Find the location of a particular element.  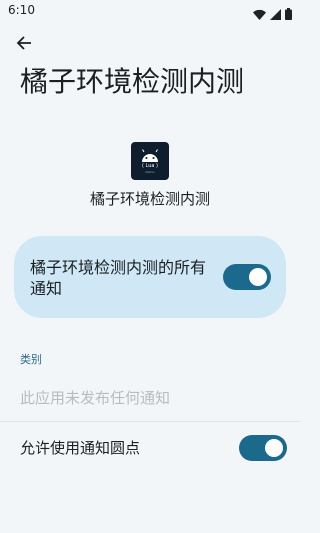

notification-dots-toggle is located at coordinates (263, 448).